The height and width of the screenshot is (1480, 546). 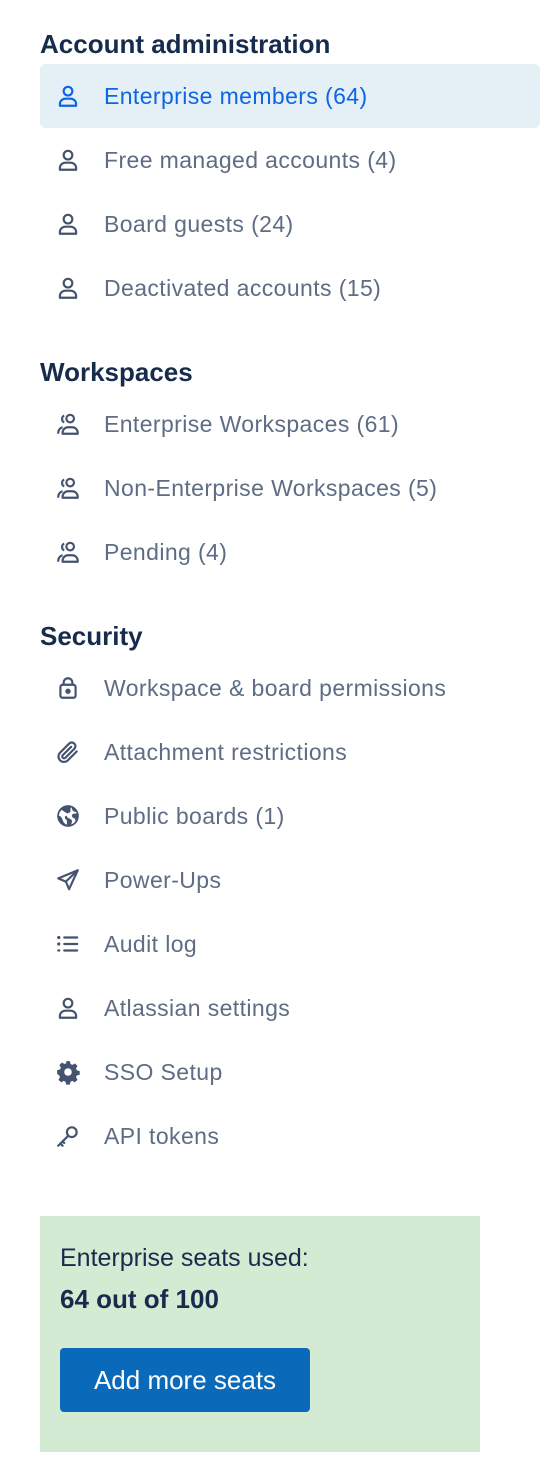 What do you see at coordinates (163, 879) in the screenshot?
I see `nav-item-label: Power-Ups` at bounding box center [163, 879].